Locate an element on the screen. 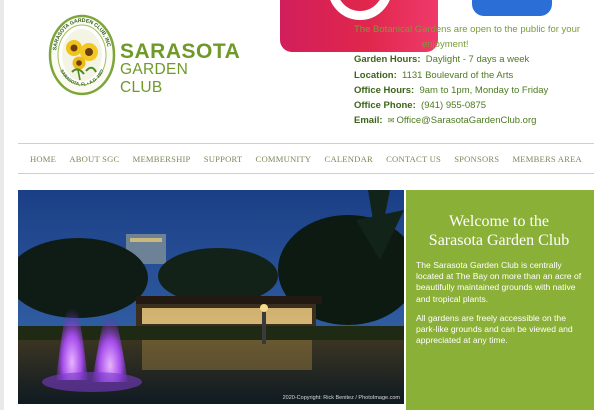  info-label: Office Hours: is located at coordinates (384, 90).